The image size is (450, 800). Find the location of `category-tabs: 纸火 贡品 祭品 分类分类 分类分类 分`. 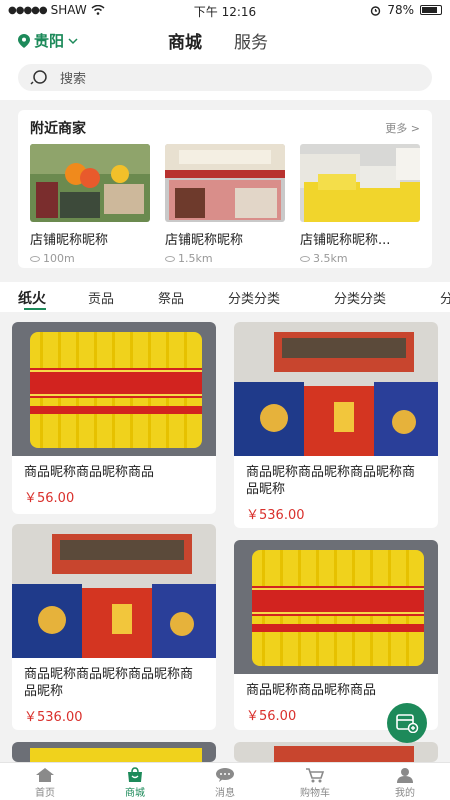

category-tabs: 纸火 贡品 祭品 分类分类 分类分类 分 is located at coordinates (225, 297).